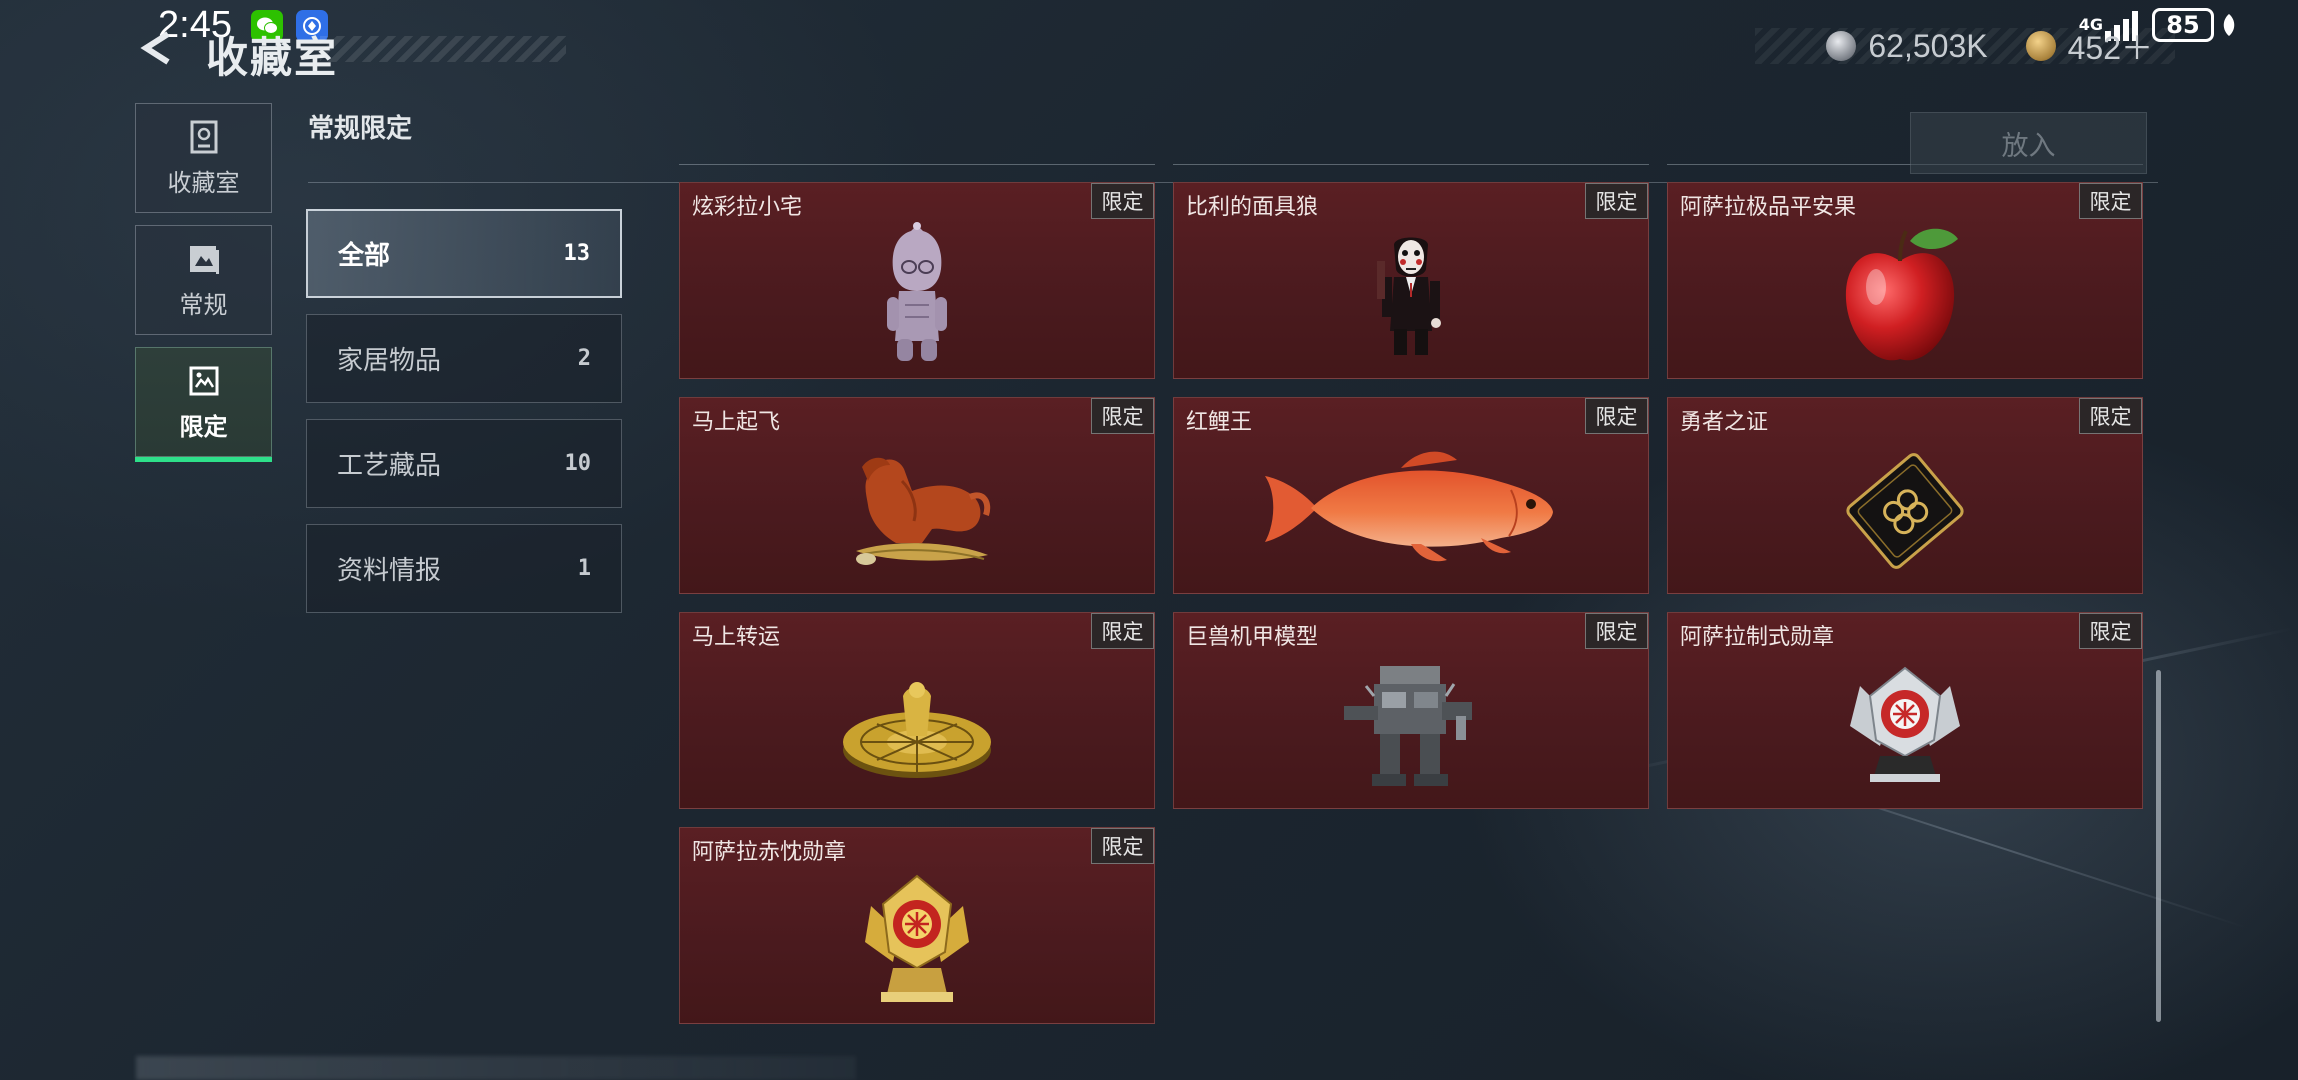  What do you see at coordinates (203, 304) in the screenshot?
I see `nav-label: 常规` at bounding box center [203, 304].